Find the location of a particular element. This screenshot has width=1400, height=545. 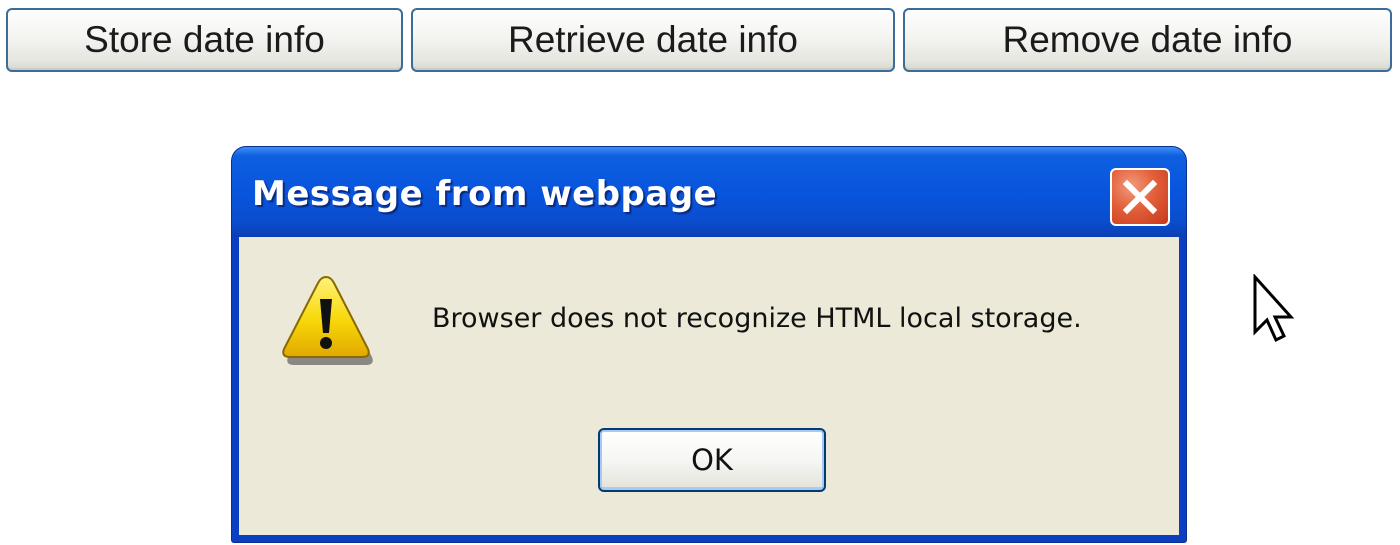

dialog-titlebar: Message from webpage is located at coordinates (709, 192).